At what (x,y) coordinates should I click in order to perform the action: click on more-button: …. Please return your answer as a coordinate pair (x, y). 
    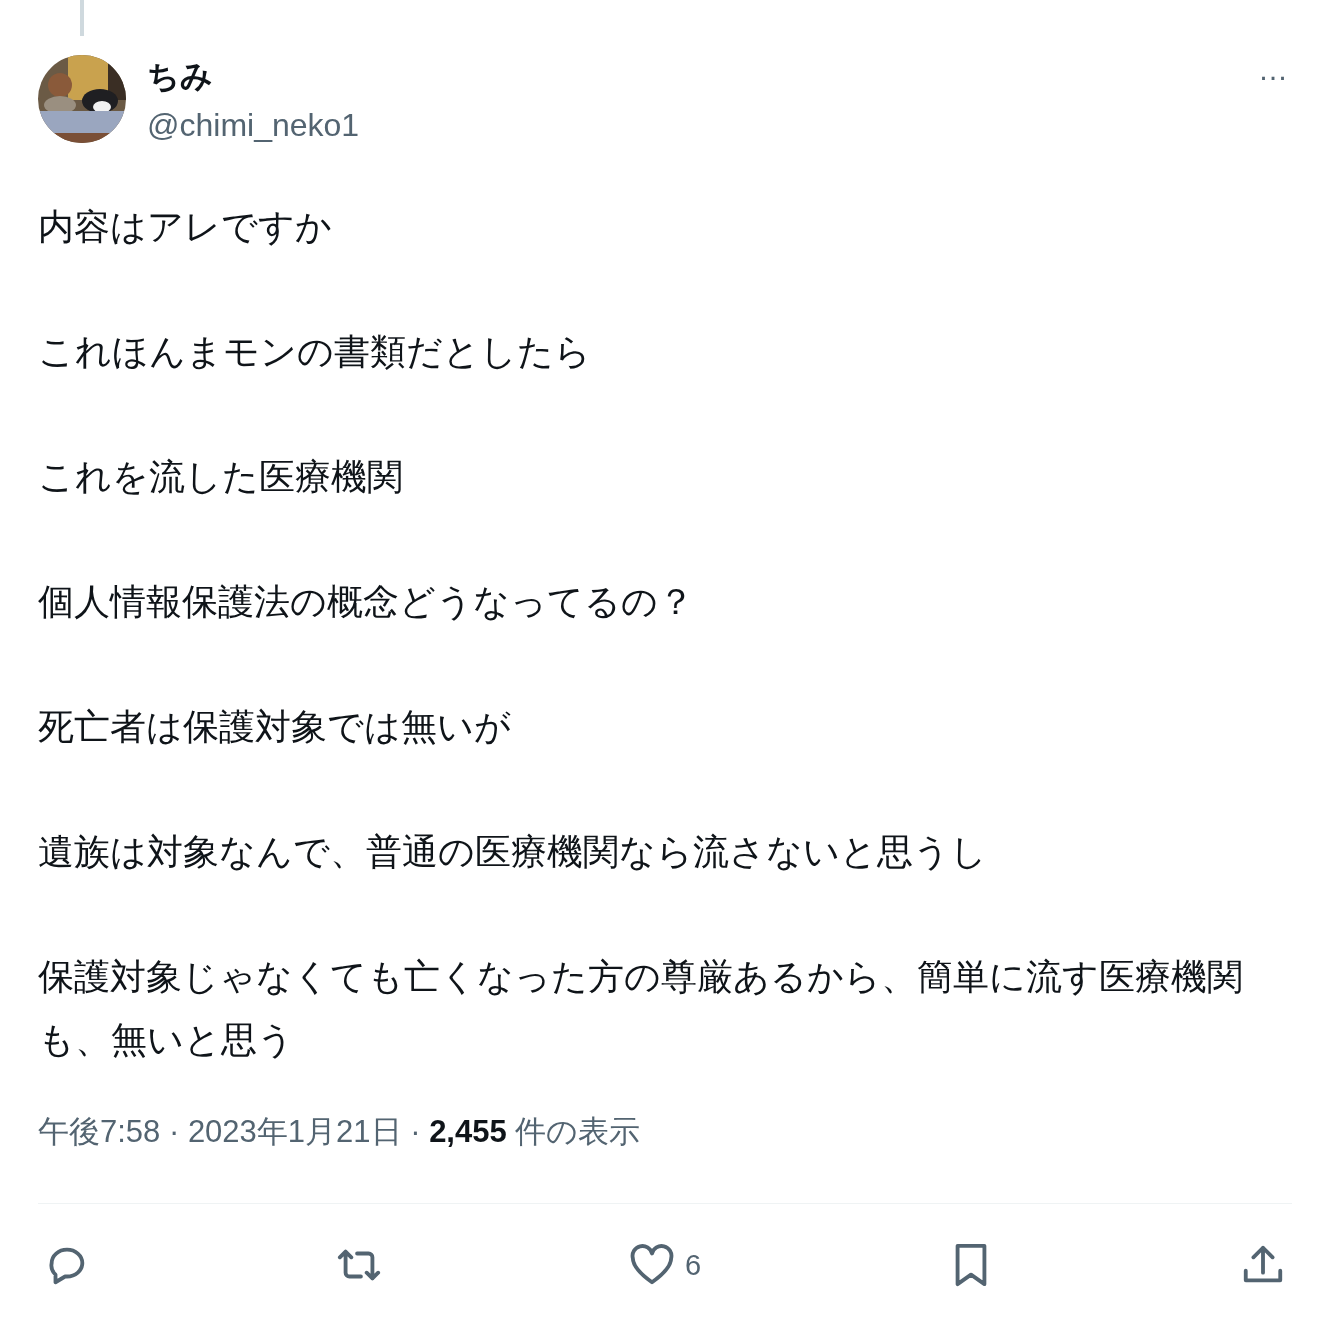
    Looking at the image, I should click on (1273, 70).